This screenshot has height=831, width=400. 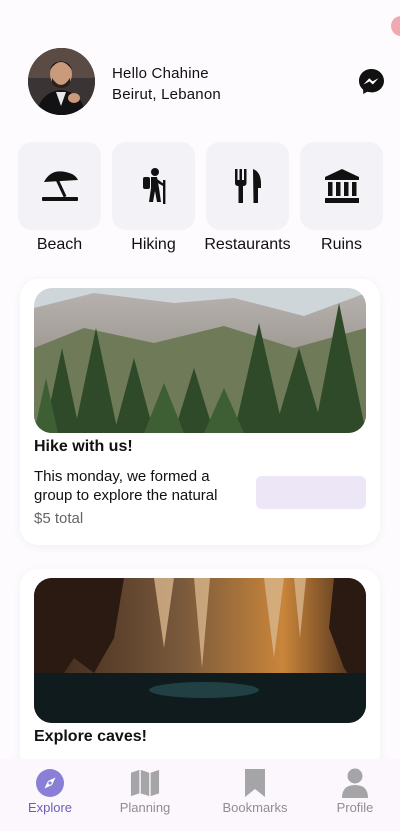 What do you see at coordinates (255, 807) in the screenshot?
I see `nav-label: Bookmarks` at bounding box center [255, 807].